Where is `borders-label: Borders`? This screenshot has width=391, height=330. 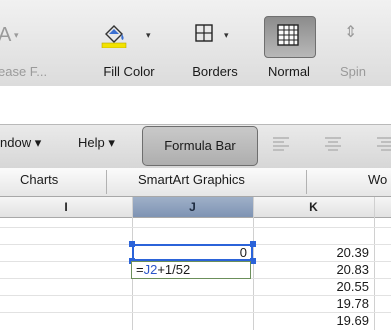
borders-label: Borders is located at coordinates (215, 71).